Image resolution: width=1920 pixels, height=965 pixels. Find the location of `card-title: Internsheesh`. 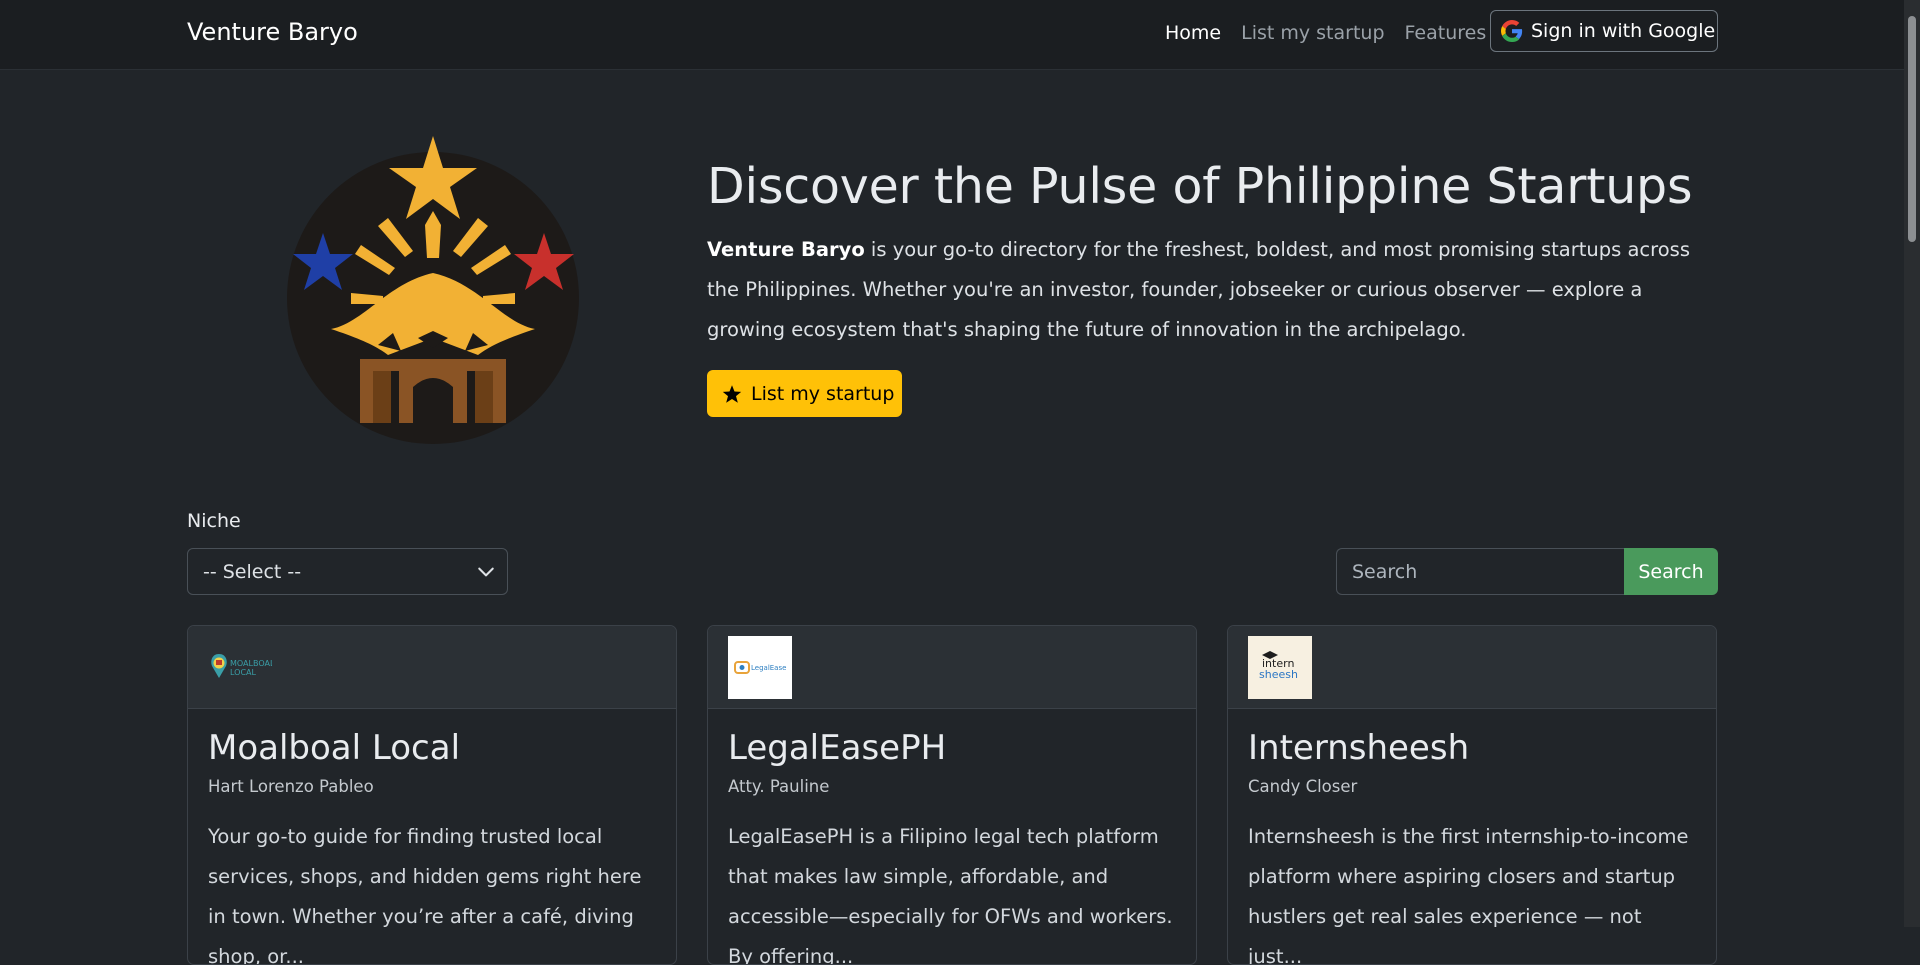

card-title: Internsheesh is located at coordinates (1359, 748).